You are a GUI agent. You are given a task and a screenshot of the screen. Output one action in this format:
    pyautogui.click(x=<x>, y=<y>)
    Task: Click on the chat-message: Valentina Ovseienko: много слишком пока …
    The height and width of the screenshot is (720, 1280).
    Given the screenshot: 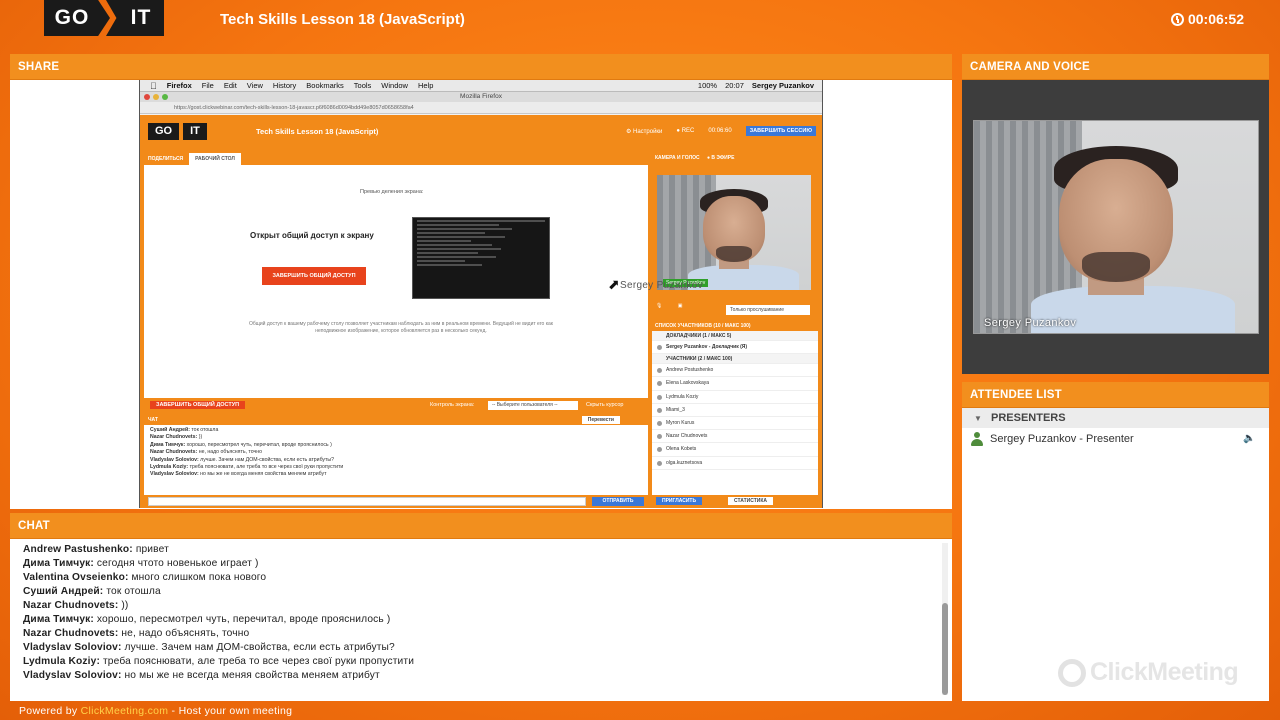 What is the action you would take?
    pyautogui.click(x=487, y=578)
    